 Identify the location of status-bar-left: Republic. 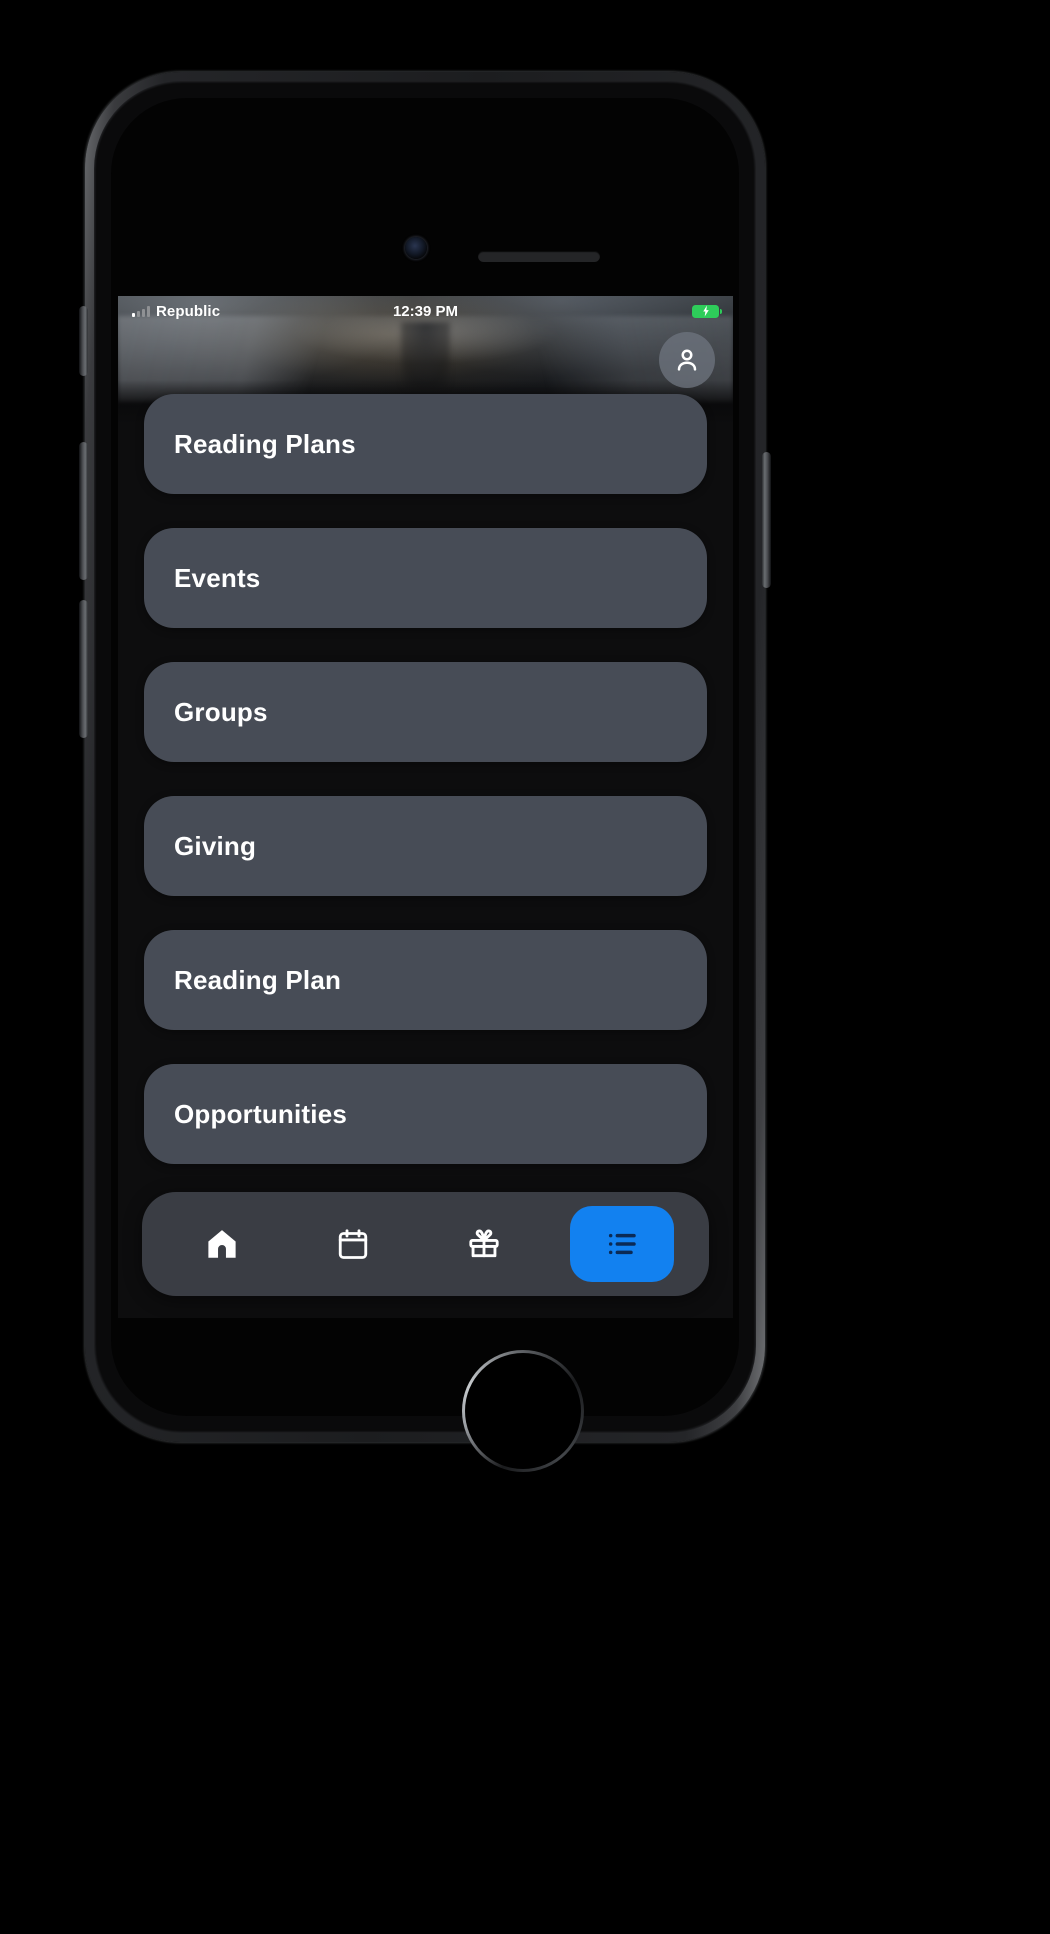
(176, 311).